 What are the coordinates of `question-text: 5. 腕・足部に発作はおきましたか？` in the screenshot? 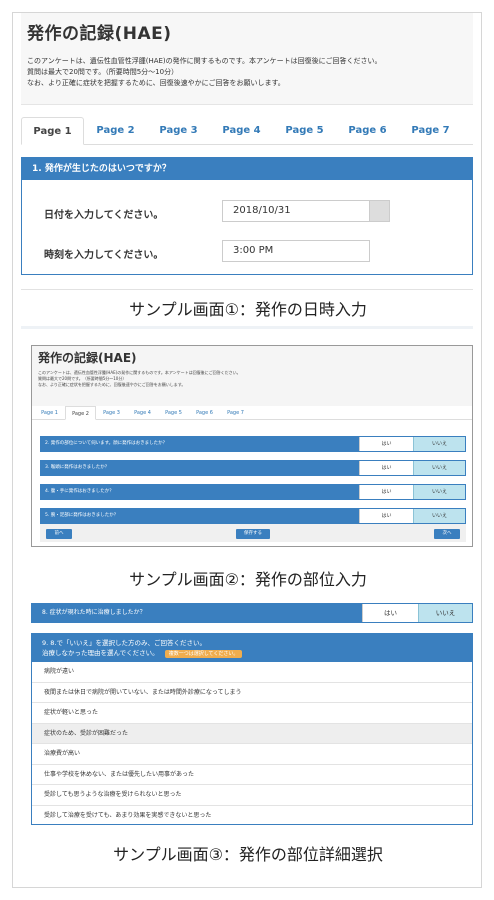 It's located at (200, 516).